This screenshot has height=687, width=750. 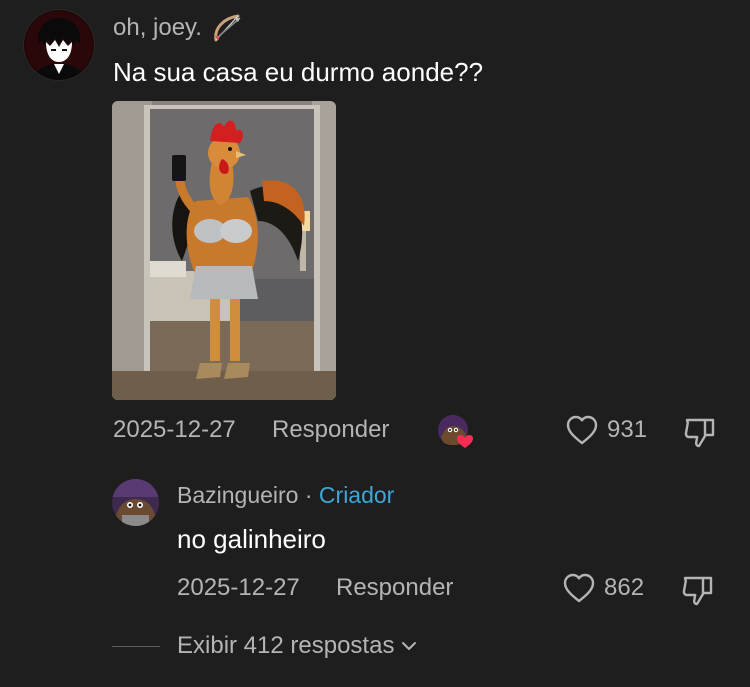 What do you see at coordinates (330, 430) in the screenshot?
I see `reply-button: Responder` at bounding box center [330, 430].